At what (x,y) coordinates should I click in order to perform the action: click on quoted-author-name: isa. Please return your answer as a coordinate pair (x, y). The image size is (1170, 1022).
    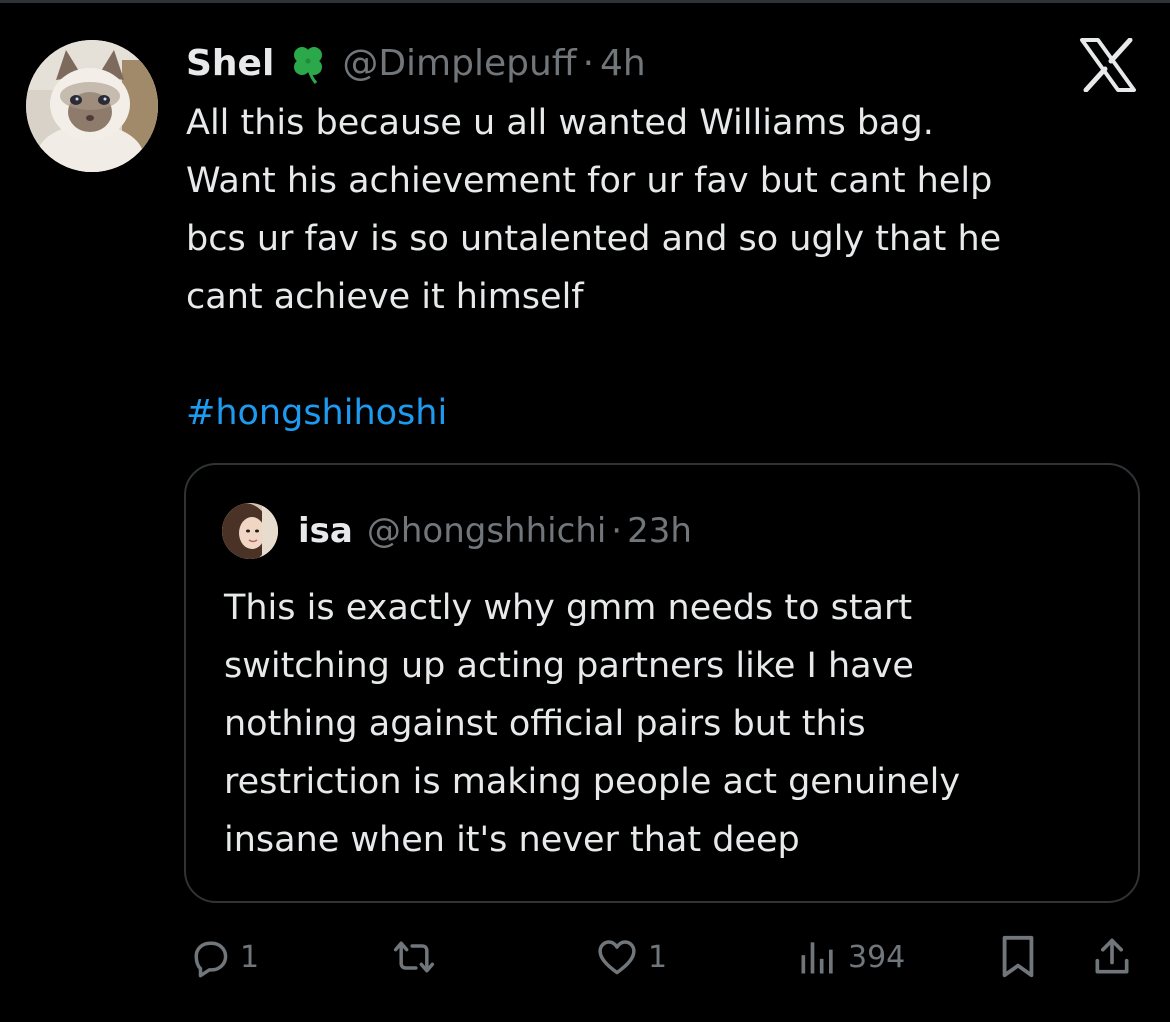
    Looking at the image, I should click on (325, 531).